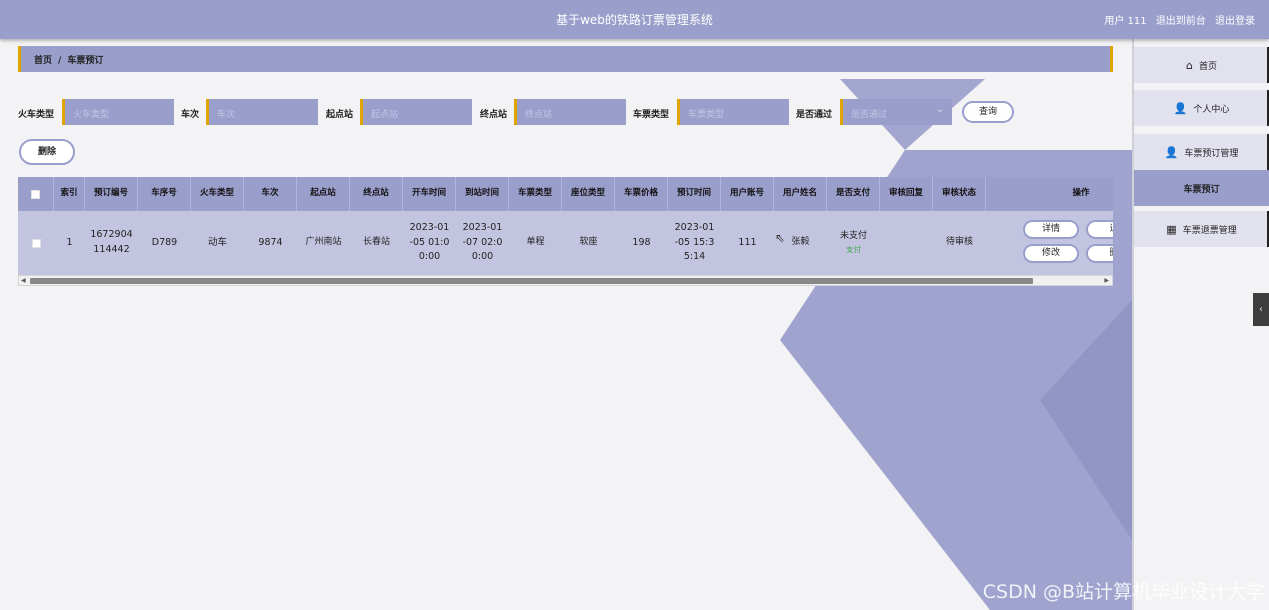 This screenshot has width=1269, height=610. Describe the element at coordinates (853, 194) in the screenshot. I see `header-paid: 是否支付` at that location.